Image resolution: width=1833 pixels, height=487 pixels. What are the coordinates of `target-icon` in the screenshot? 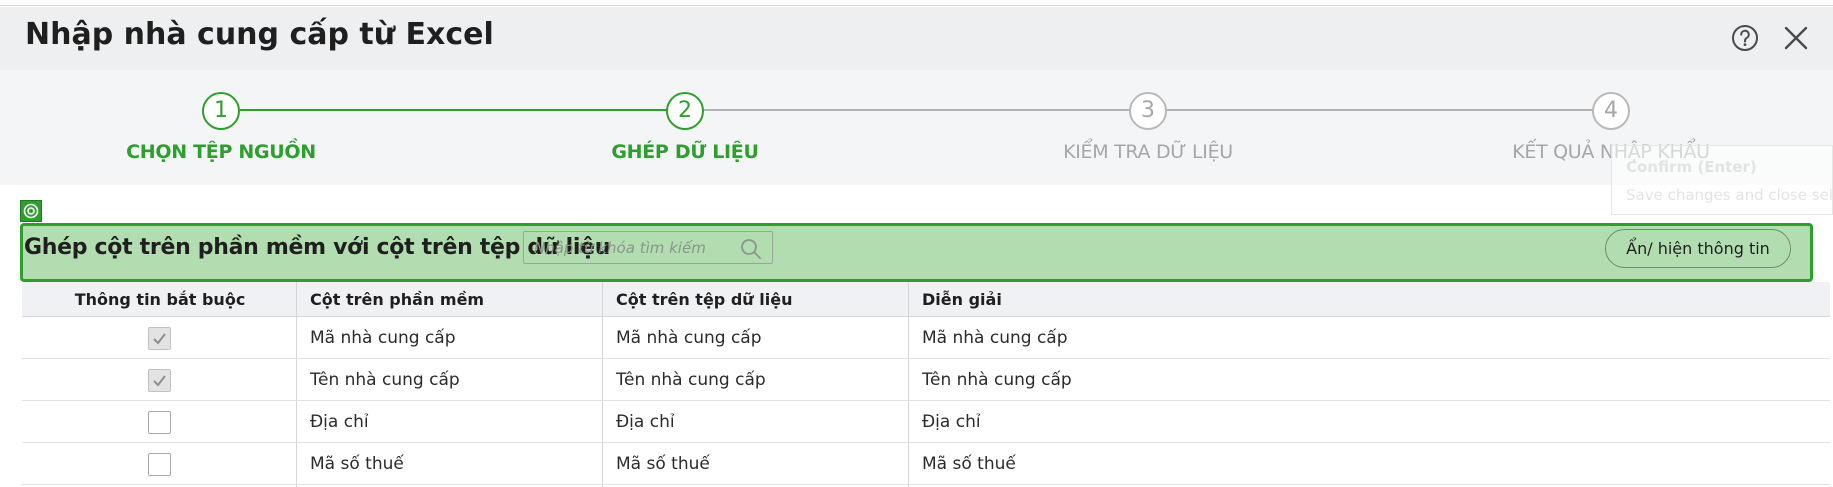 It's located at (31, 211).